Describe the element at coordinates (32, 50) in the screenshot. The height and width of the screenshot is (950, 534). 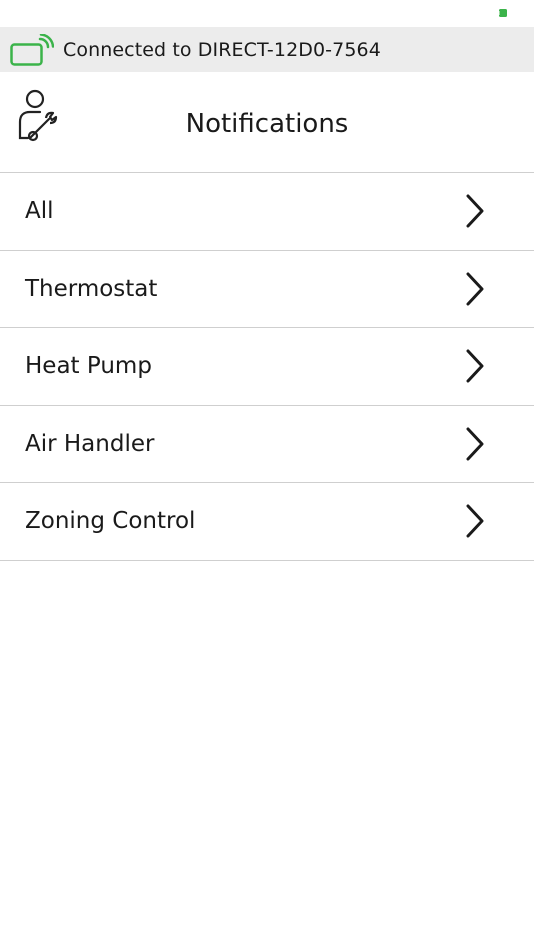
I see `wifi-device-icon` at that location.